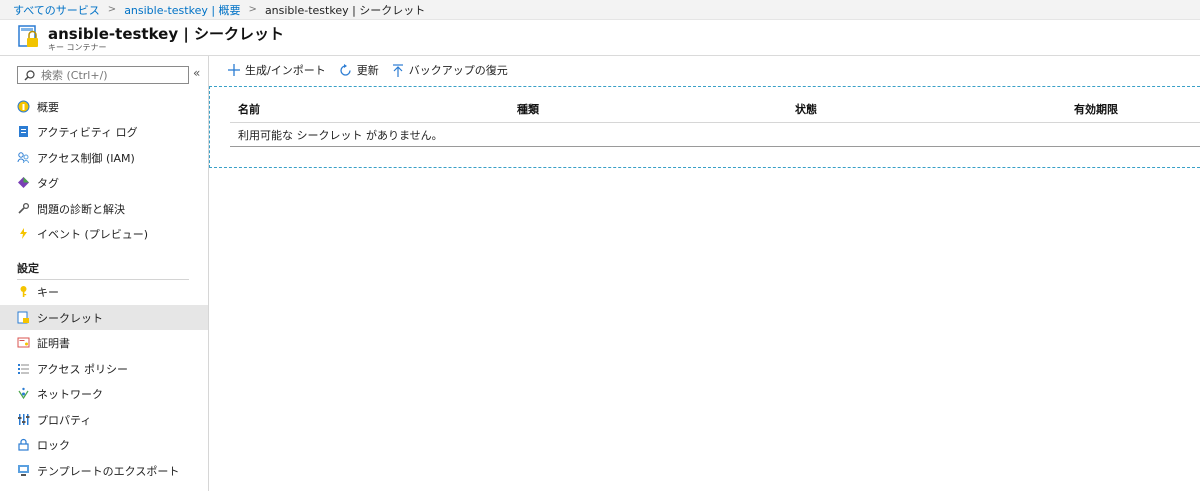 This screenshot has width=1200, height=491. I want to click on sidebar-item-label: 証明書, so click(53, 343).